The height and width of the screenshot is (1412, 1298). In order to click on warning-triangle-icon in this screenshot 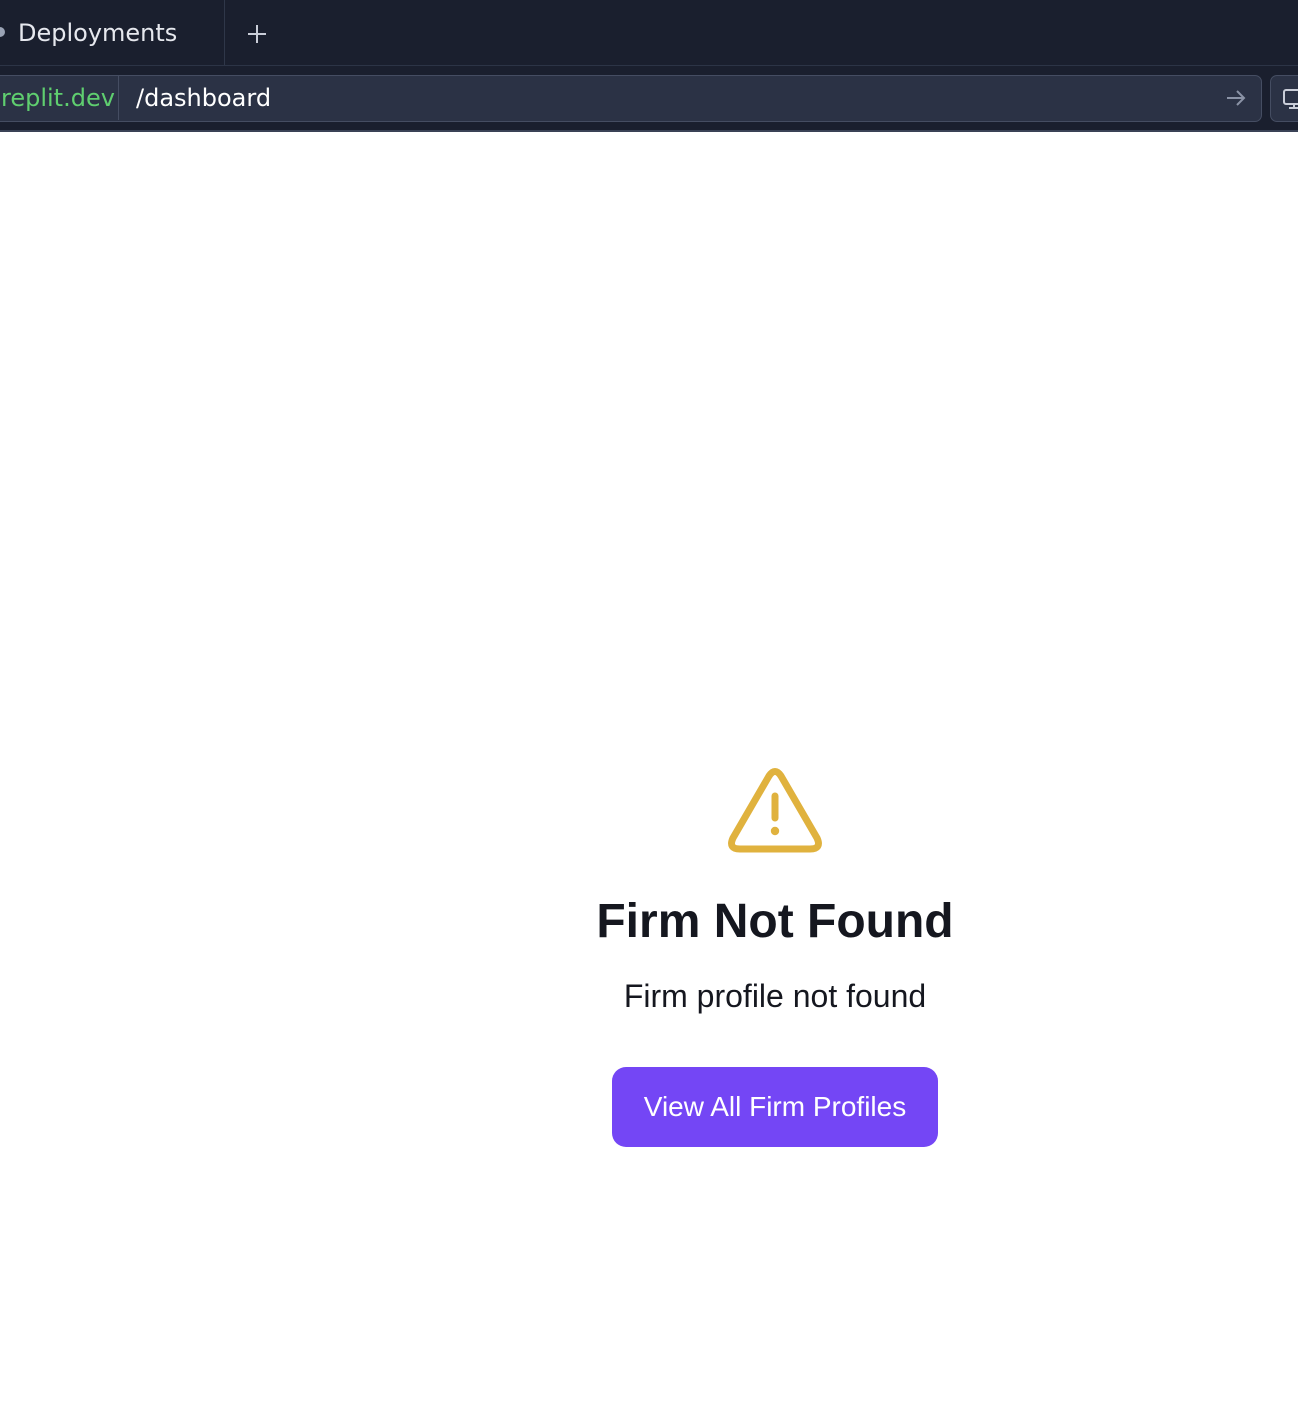, I will do `click(775, 810)`.